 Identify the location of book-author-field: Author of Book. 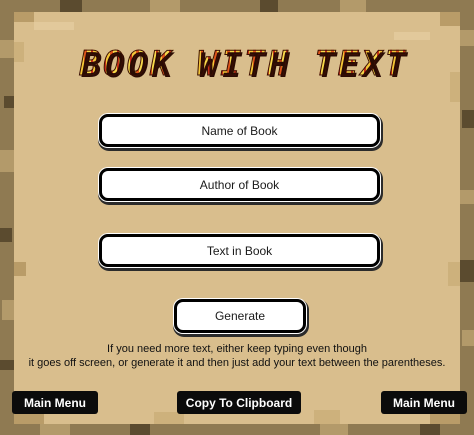
(239, 184).